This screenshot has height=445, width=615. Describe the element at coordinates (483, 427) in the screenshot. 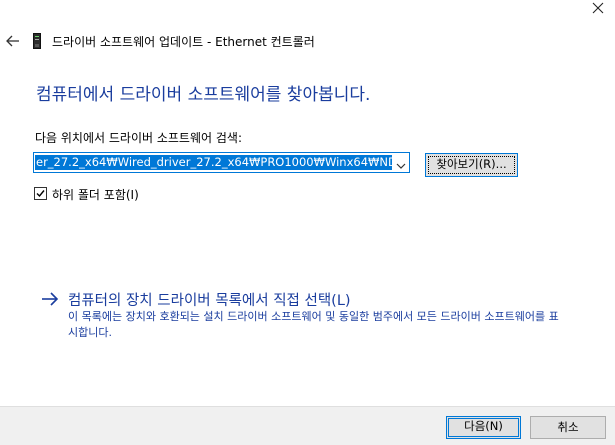

I see `next-button: 다음(N)` at that location.